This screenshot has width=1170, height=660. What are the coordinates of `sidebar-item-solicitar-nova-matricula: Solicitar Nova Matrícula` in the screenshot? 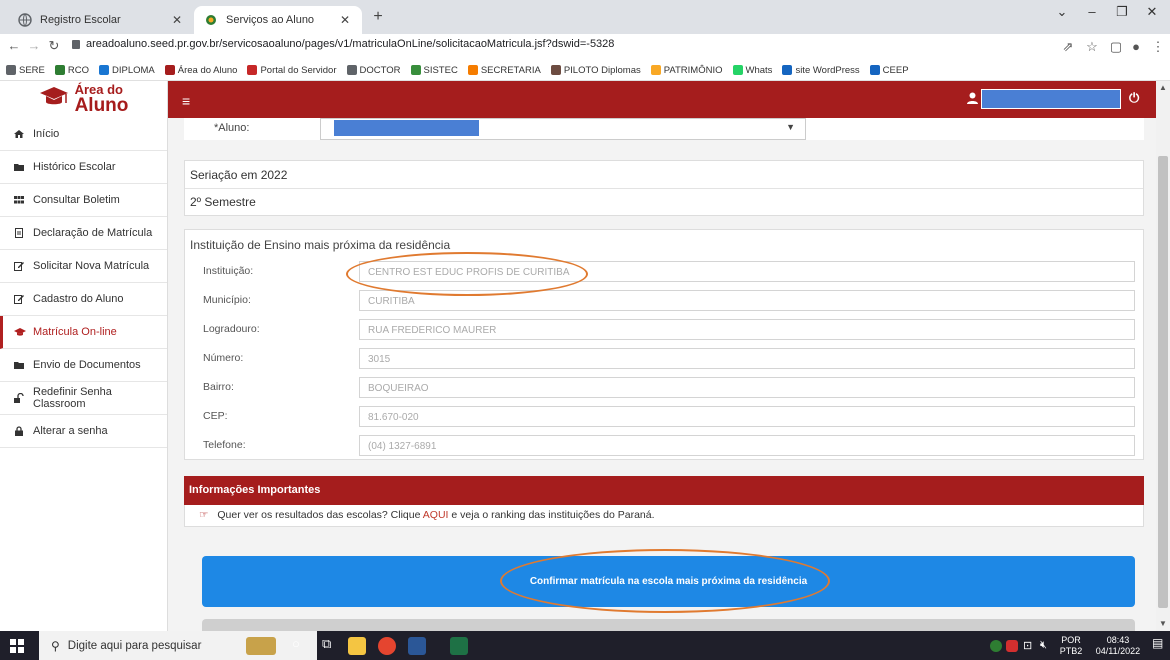 It's located at (83, 266).